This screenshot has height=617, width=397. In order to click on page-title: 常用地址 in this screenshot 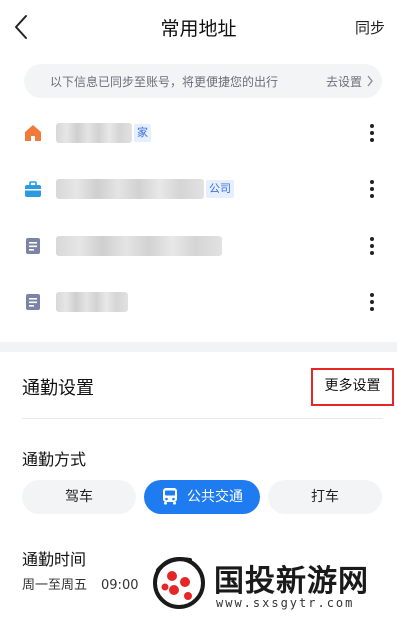, I will do `click(198, 29)`.